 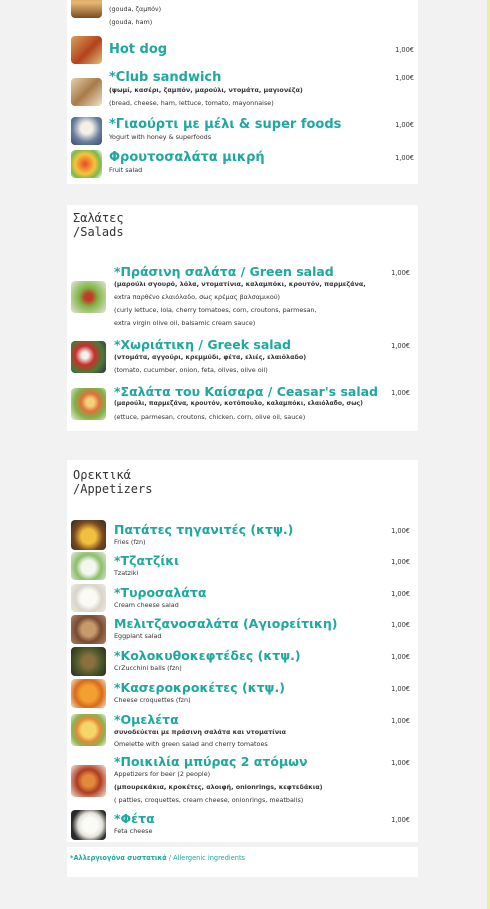 What do you see at coordinates (138, 49) in the screenshot?
I see `item-title: Hot dog` at bounding box center [138, 49].